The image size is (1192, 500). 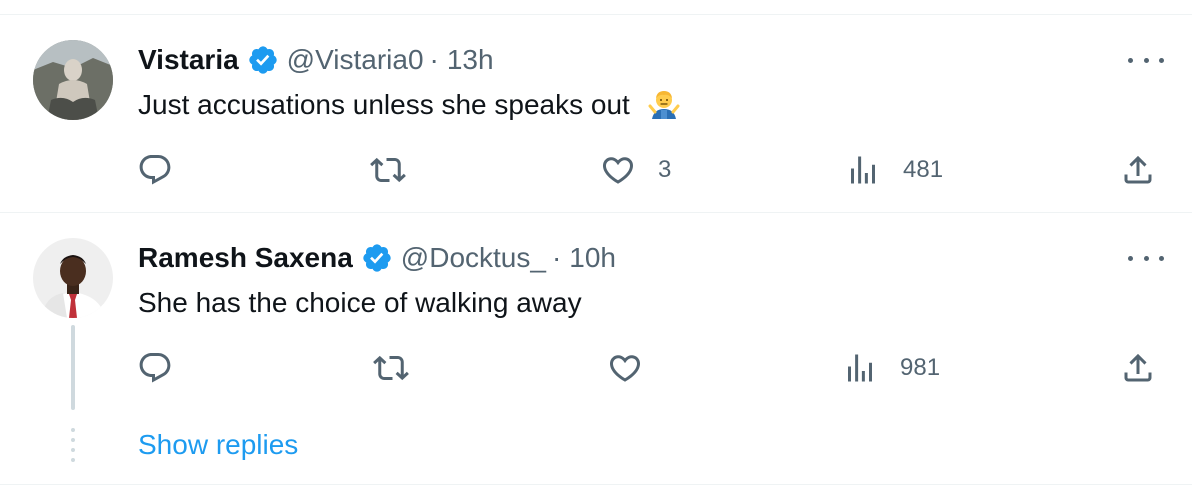 What do you see at coordinates (473, 258) in the screenshot?
I see `handle: @Docktus_` at bounding box center [473, 258].